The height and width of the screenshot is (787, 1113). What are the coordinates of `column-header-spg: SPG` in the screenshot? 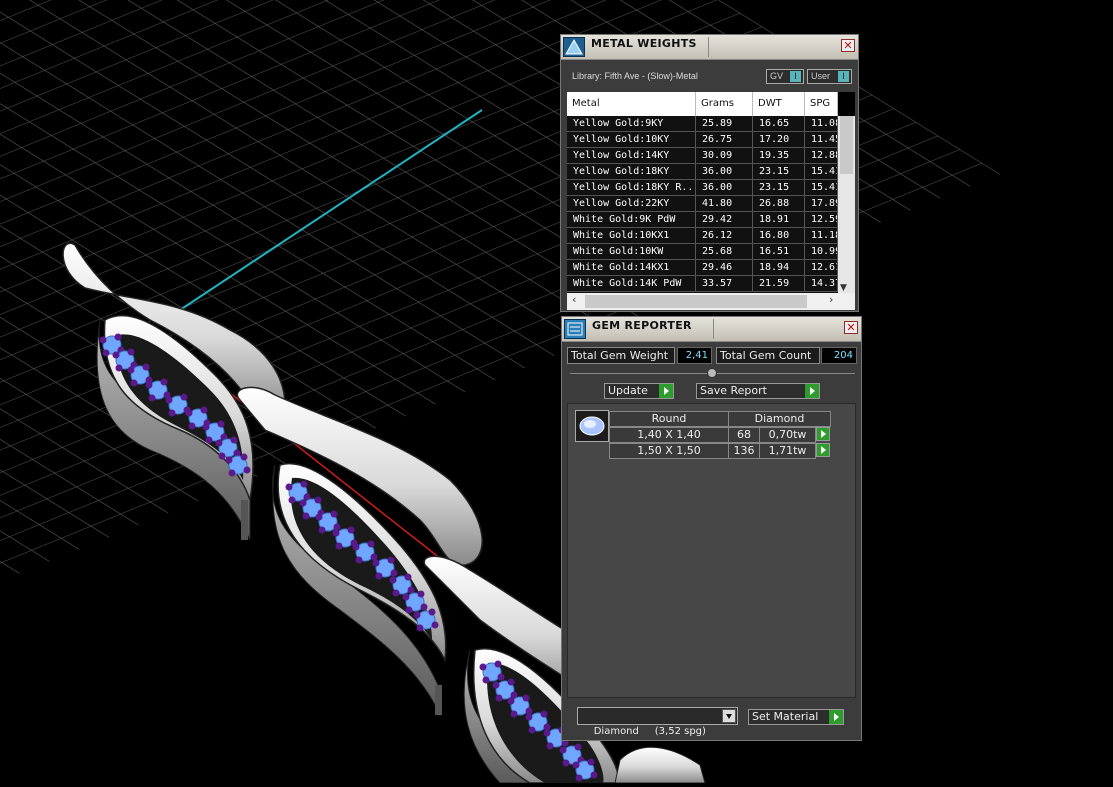 It's located at (821, 104).